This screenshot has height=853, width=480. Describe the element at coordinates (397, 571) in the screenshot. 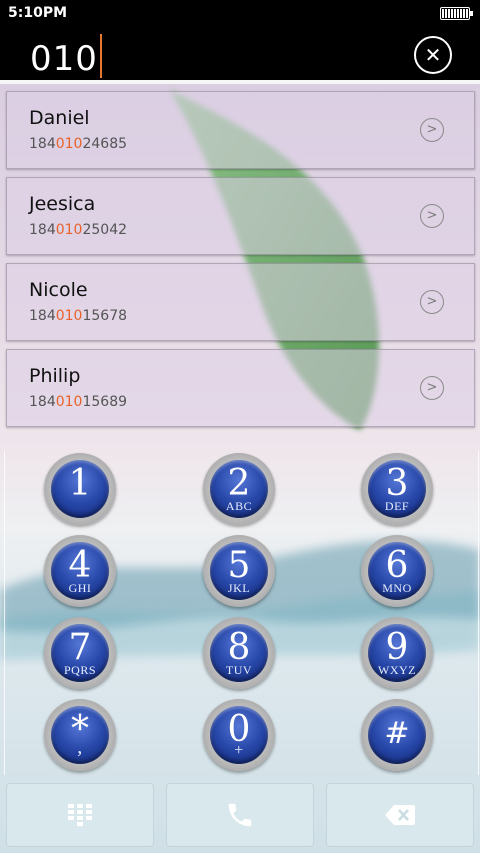

I see `key-6: 6 MNO` at that location.